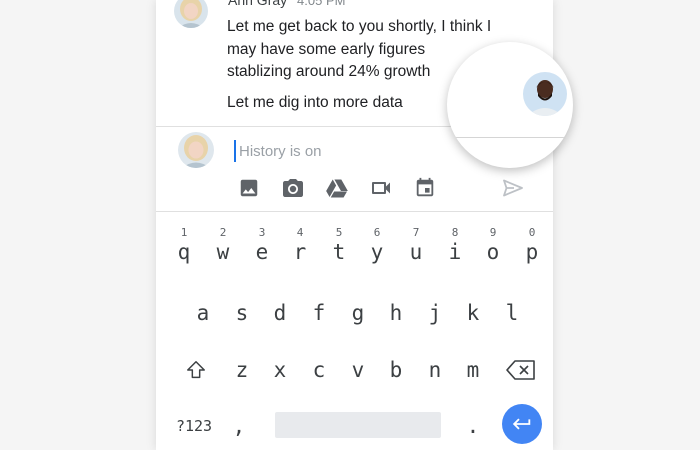  Describe the element at coordinates (545, 94) in the screenshot. I see `participant-avatar` at that location.